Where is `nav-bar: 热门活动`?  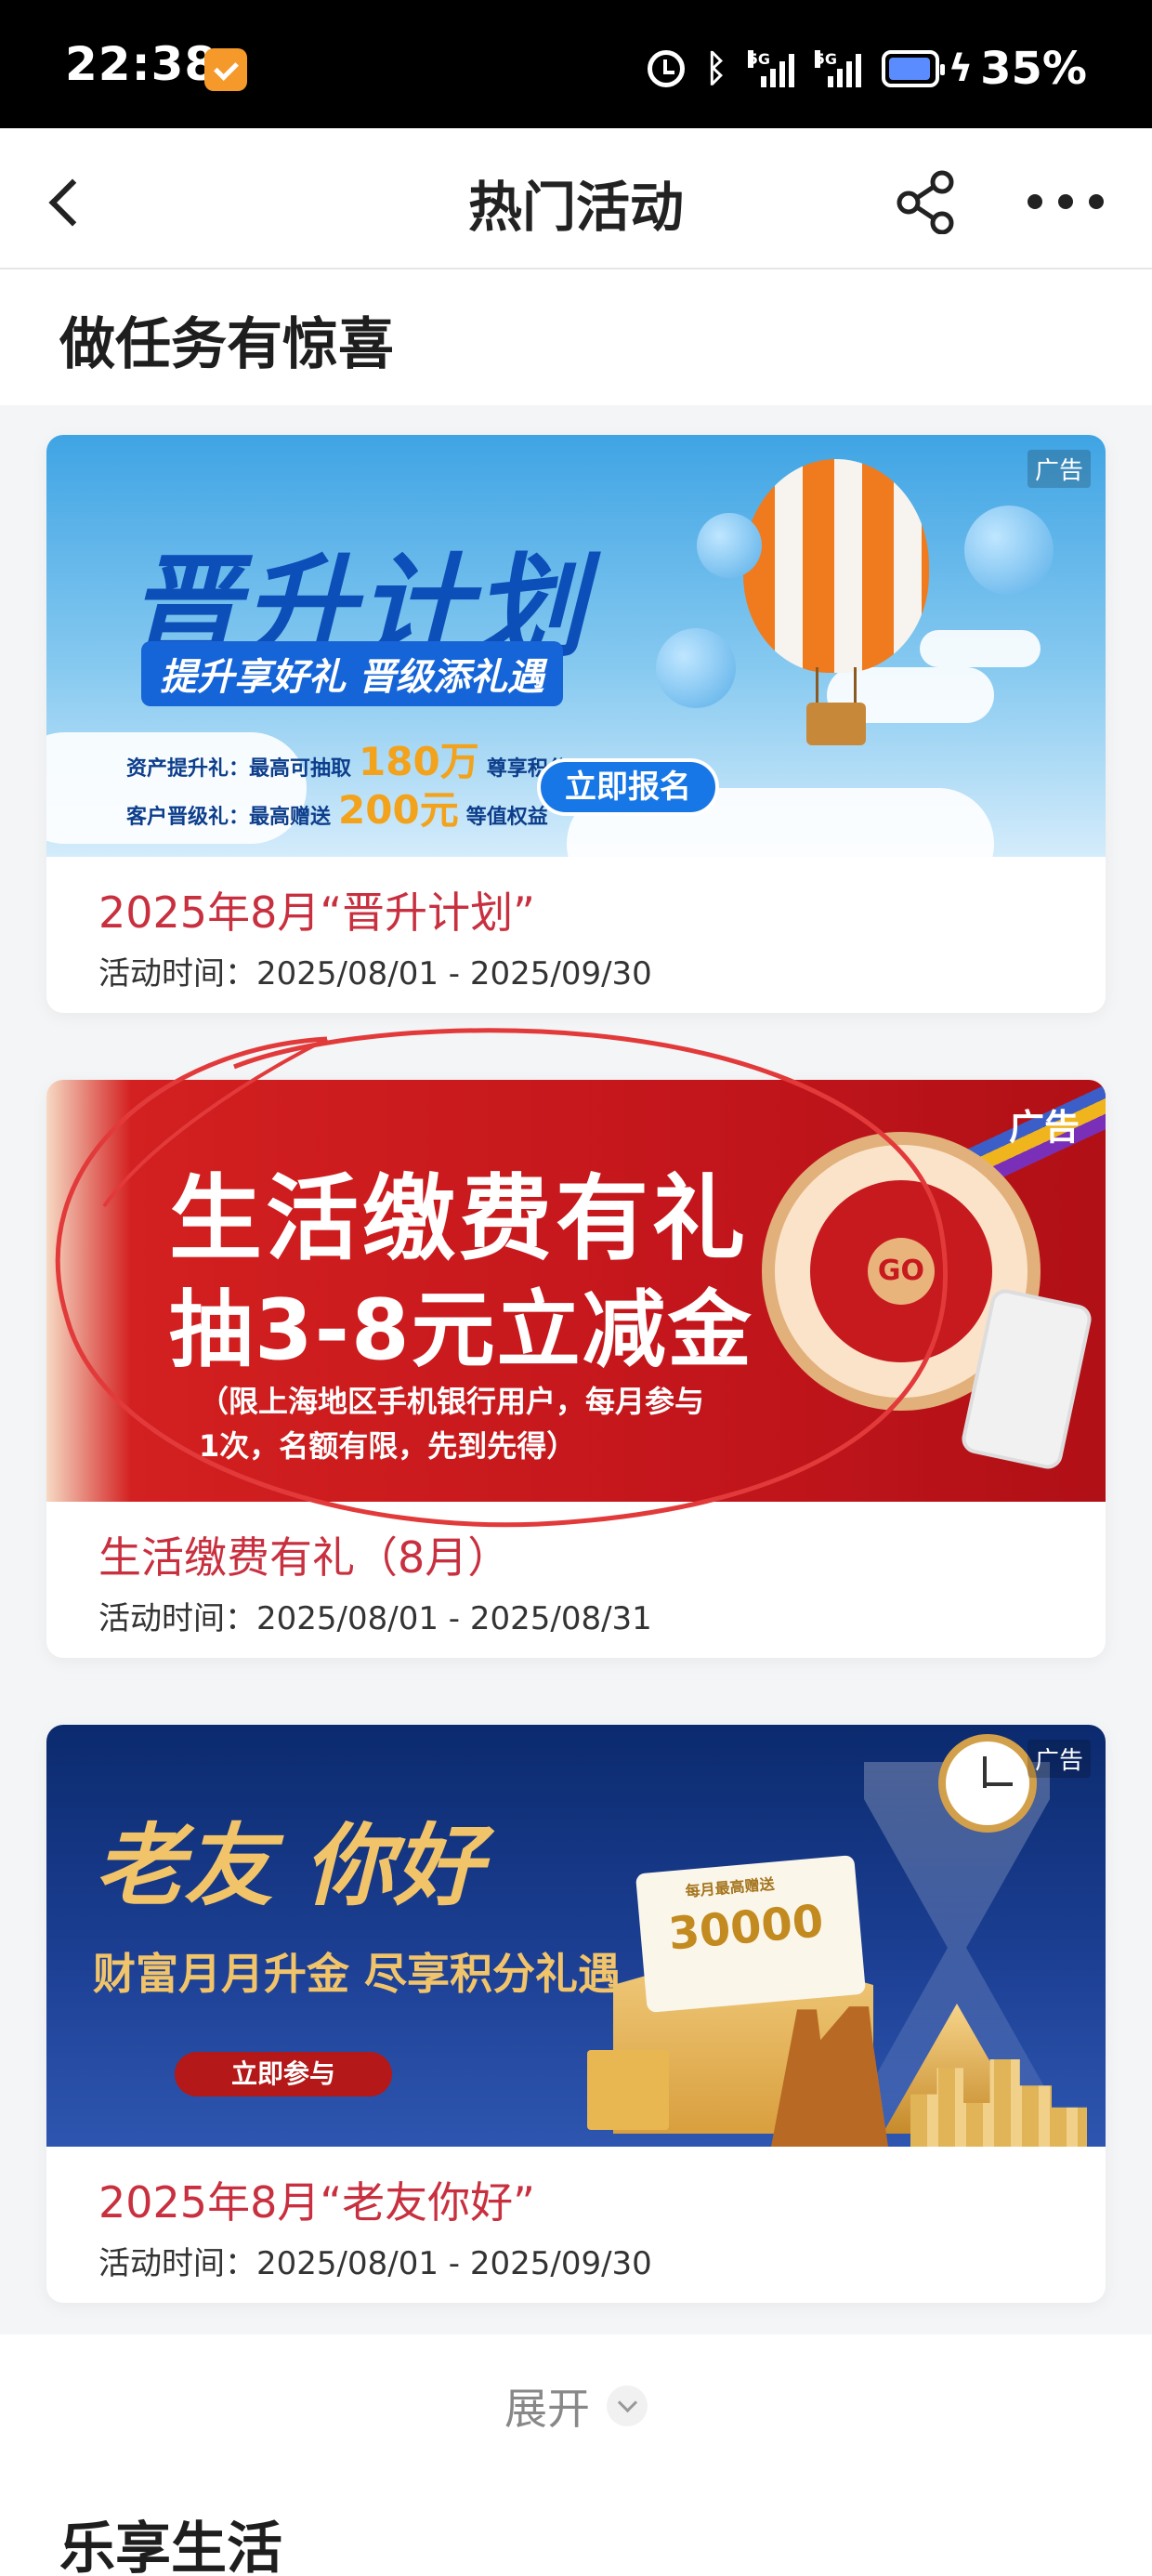
nav-bar: 热门活动 is located at coordinates (576, 198).